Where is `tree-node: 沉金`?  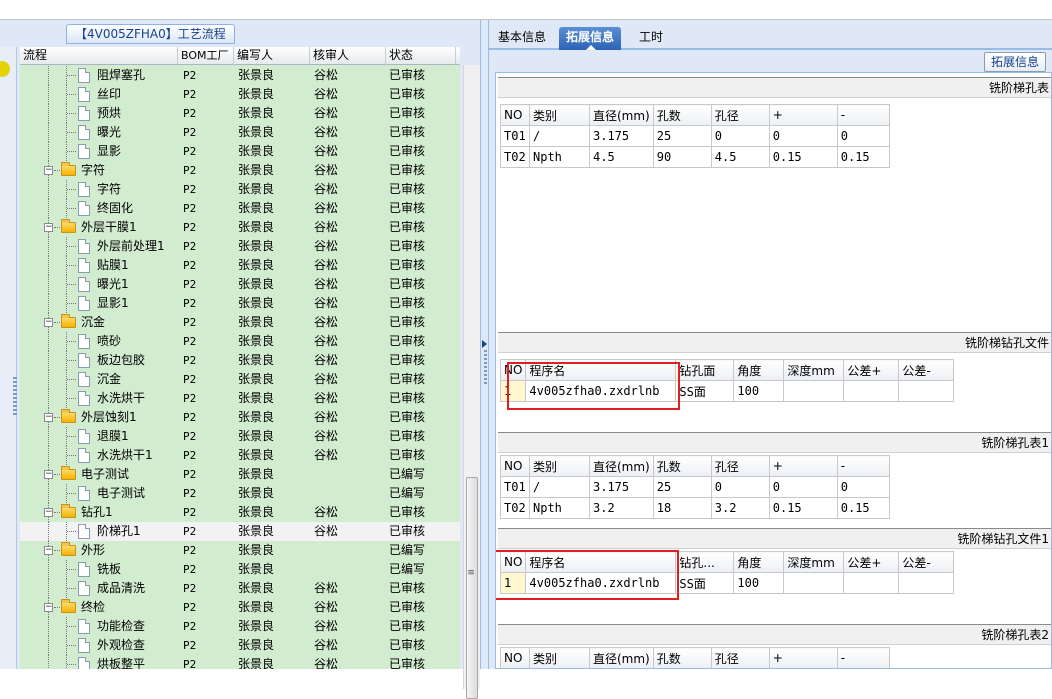 tree-node: 沉金 is located at coordinates (99, 379).